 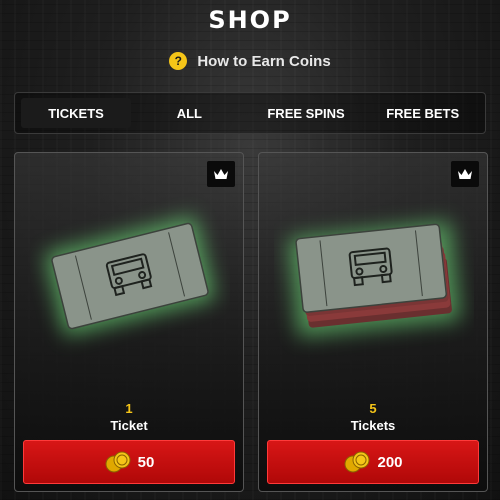 What do you see at coordinates (129, 425) in the screenshot?
I see `product-unit: Ticket` at bounding box center [129, 425].